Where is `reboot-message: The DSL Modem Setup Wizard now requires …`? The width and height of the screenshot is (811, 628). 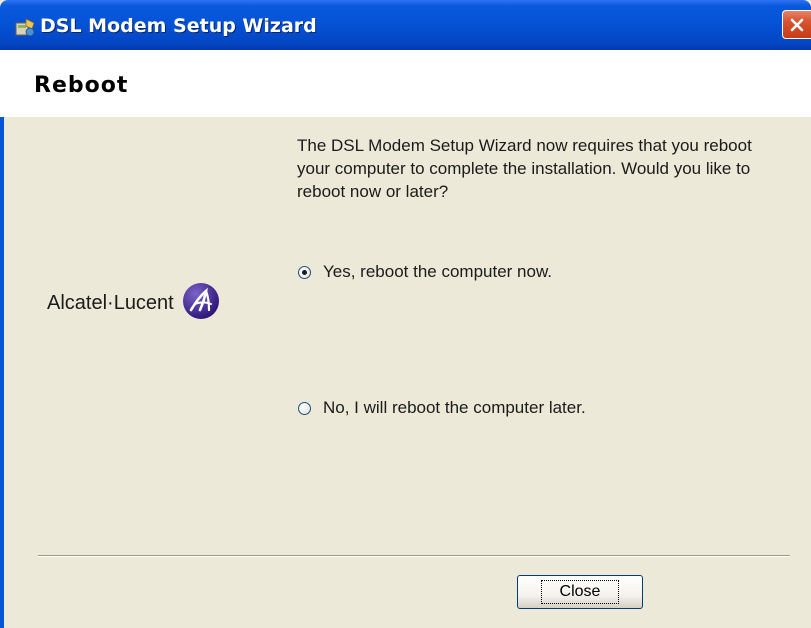
reboot-message: The DSL Modem Setup Wizard now requires … is located at coordinates (524, 168).